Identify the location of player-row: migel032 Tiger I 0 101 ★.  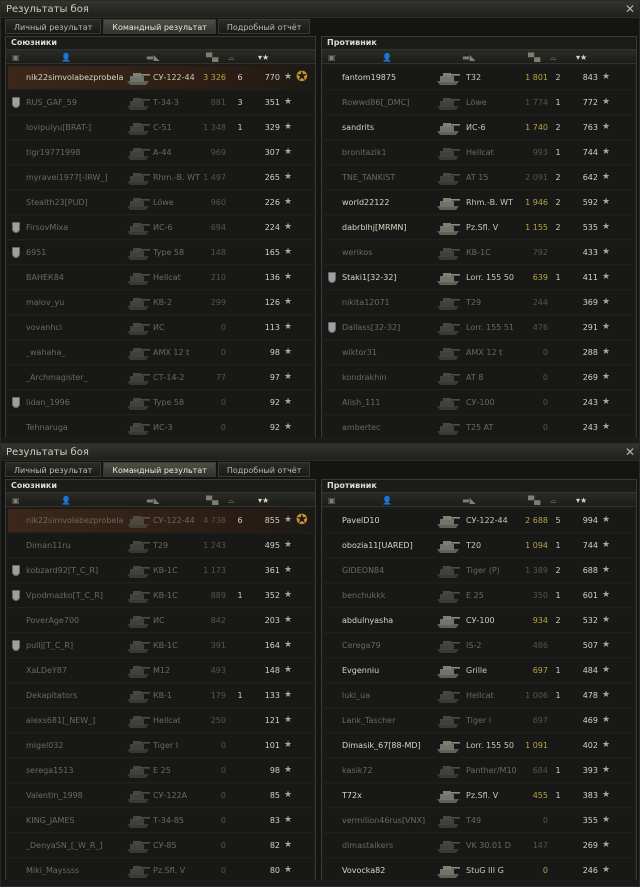
(160, 746).